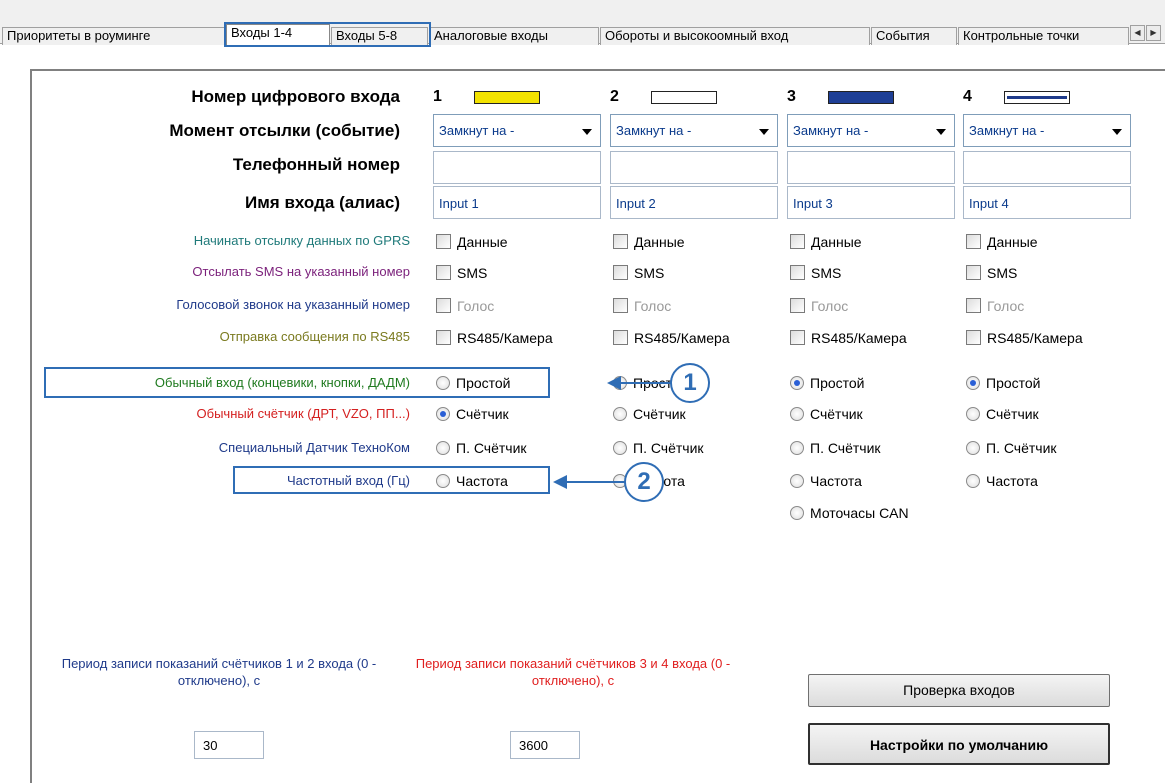 This screenshot has height=783, width=1165. What do you see at coordinates (545, 745) in the screenshot?
I see `period-34-field: 3600` at bounding box center [545, 745].